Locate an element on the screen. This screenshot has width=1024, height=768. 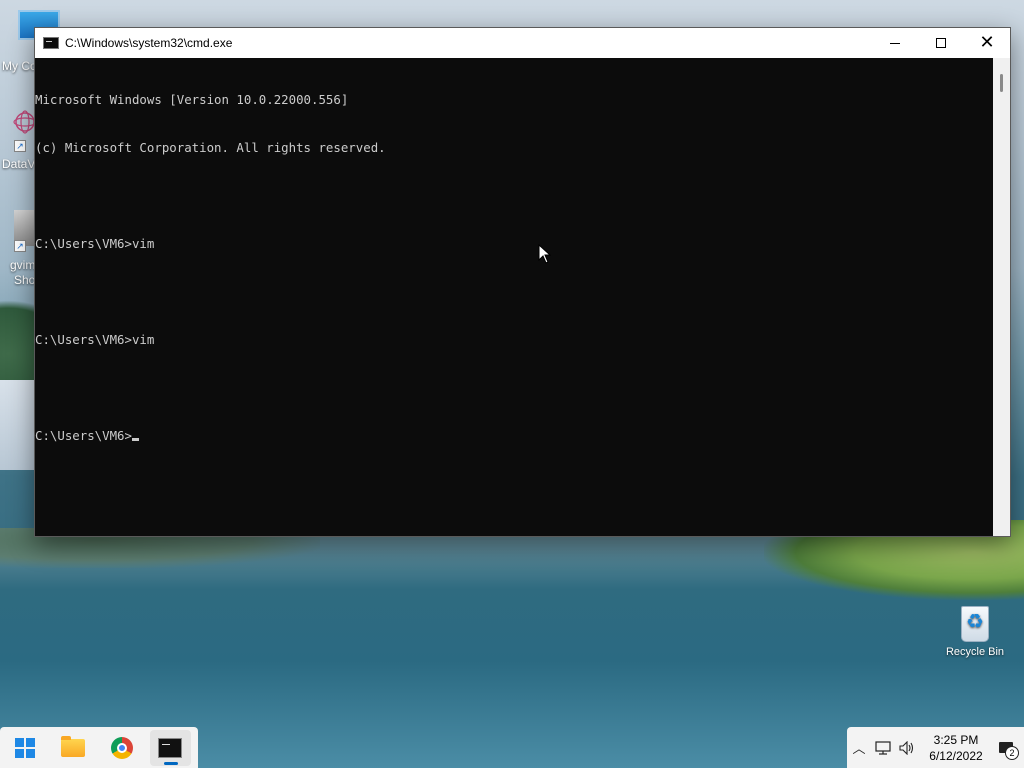
close-icon: ✕ is located at coordinates (987, 42).